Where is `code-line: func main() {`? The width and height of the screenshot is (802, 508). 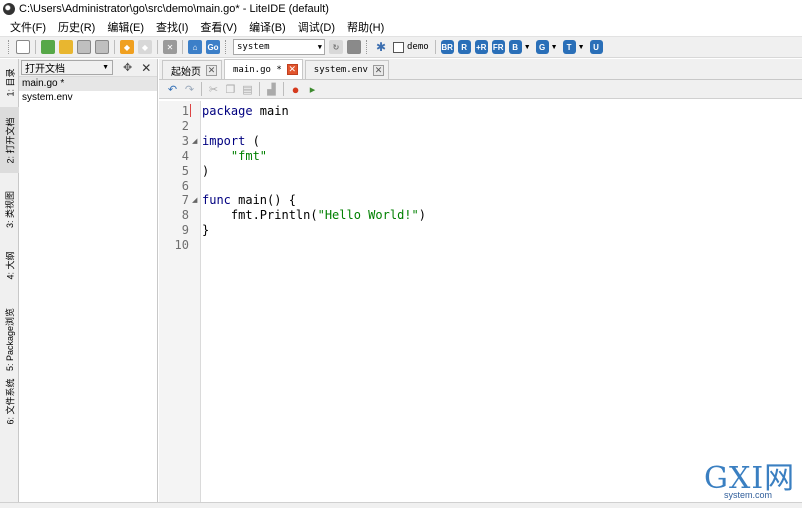 code-line: func main() { is located at coordinates (249, 200).